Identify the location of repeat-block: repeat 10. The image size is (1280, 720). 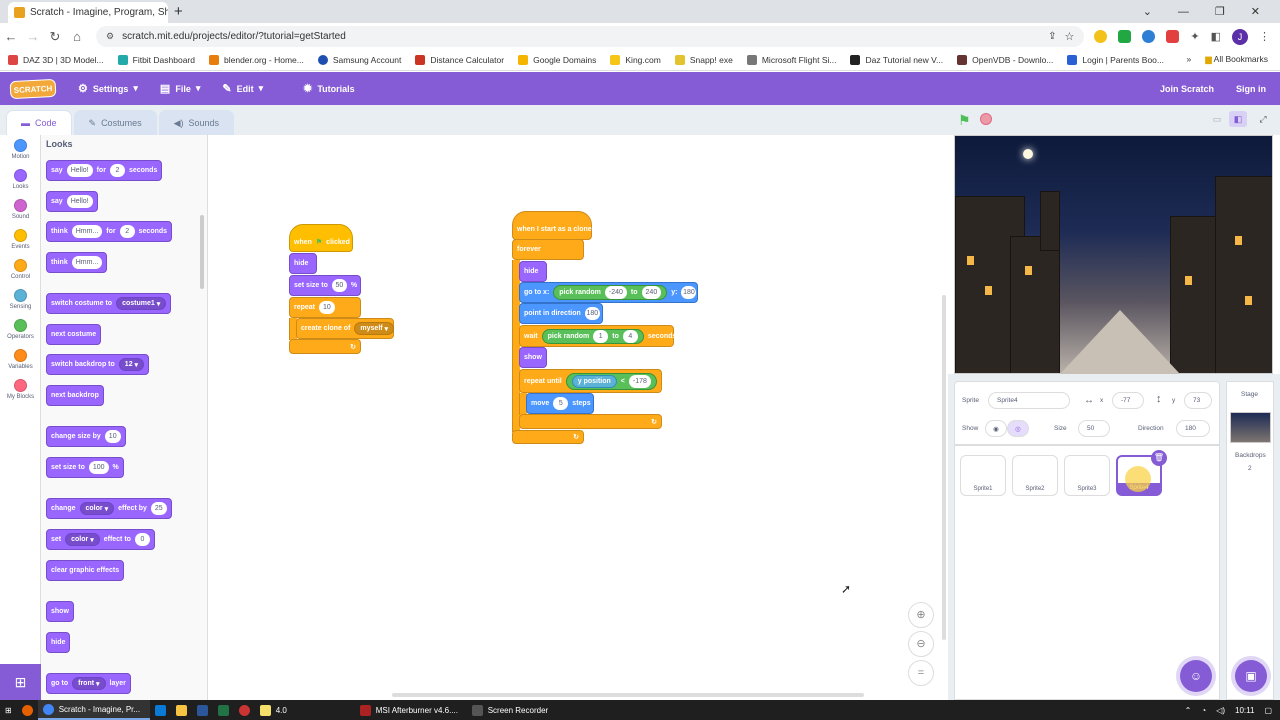
(325, 307).